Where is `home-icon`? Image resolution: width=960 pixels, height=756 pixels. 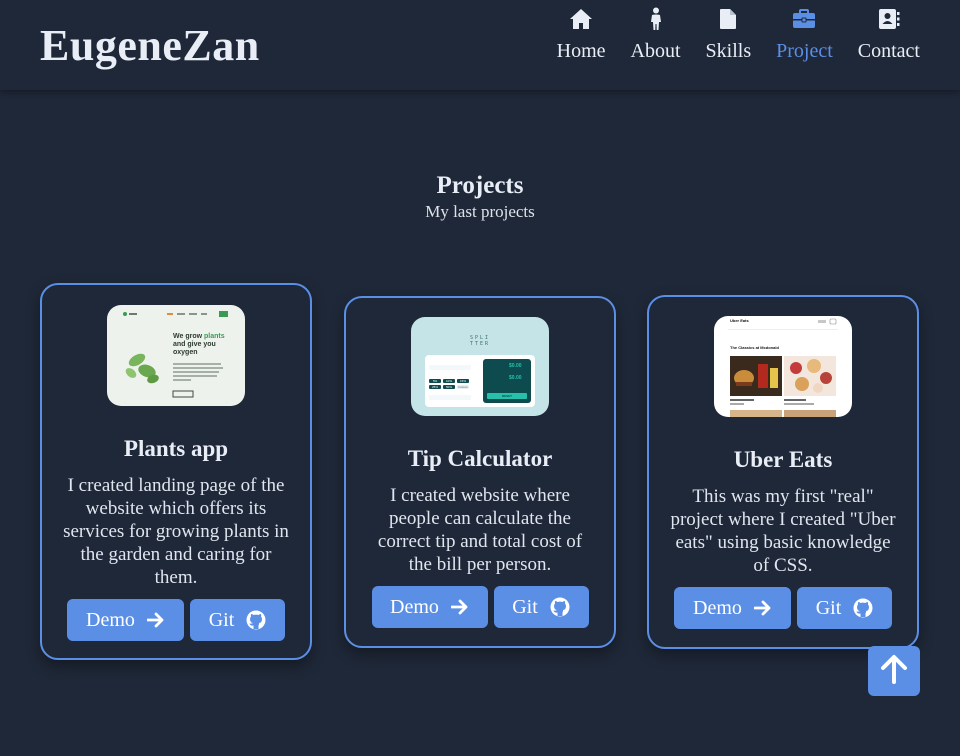 home-icon is located at coordinates (581, 19).